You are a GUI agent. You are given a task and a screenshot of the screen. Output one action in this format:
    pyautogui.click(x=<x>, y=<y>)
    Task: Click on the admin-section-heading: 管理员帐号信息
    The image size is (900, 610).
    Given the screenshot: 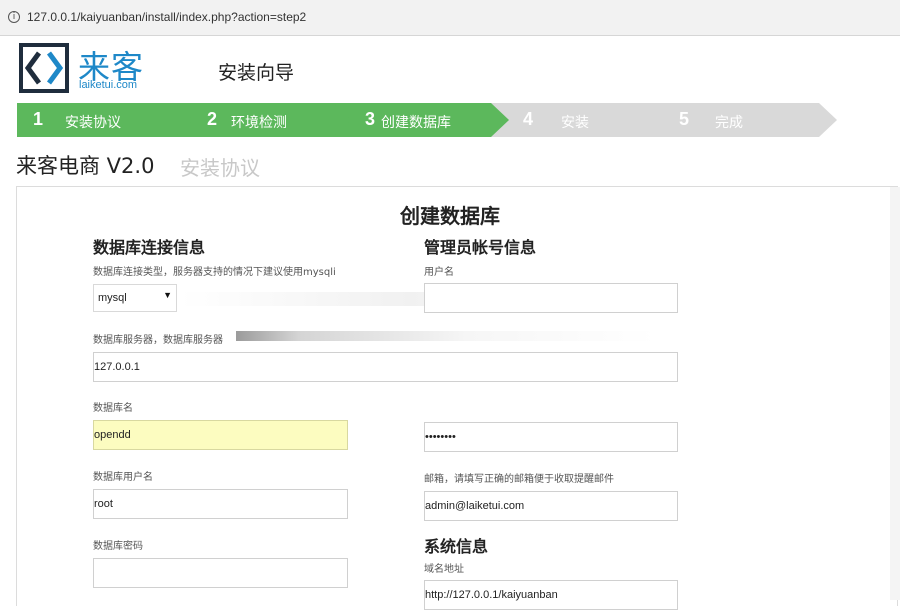 What is the action you would take?
    pyautogui.click(x=480, y=247)
    